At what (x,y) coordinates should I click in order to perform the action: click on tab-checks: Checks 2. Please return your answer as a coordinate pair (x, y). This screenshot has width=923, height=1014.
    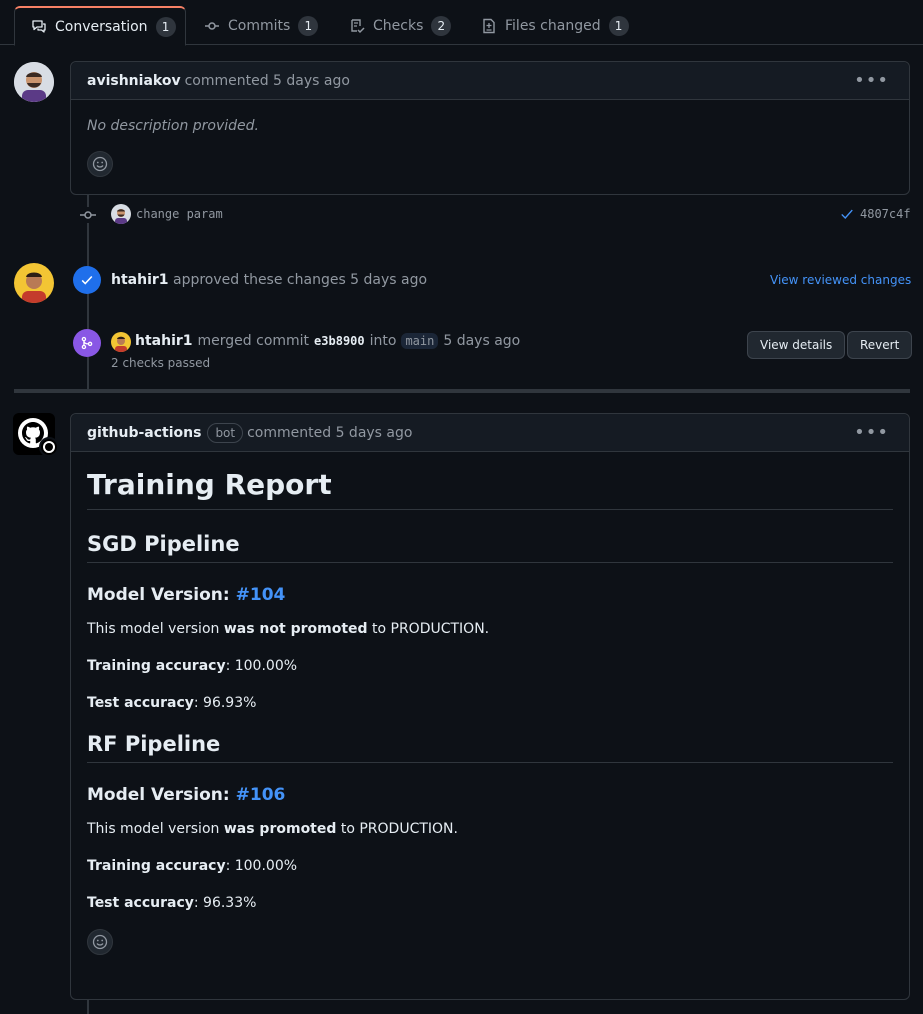
    Looking at the image, I should click on (400, 25).